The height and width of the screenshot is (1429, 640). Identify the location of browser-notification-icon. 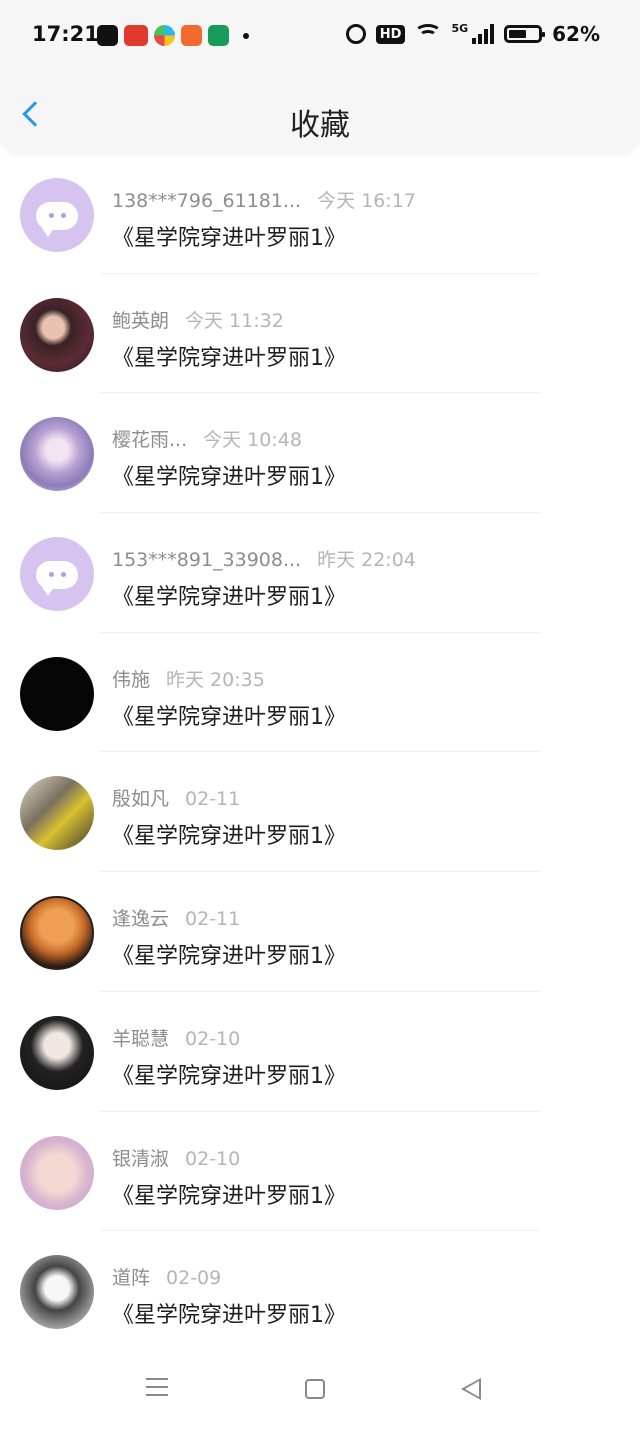
(164, 35).